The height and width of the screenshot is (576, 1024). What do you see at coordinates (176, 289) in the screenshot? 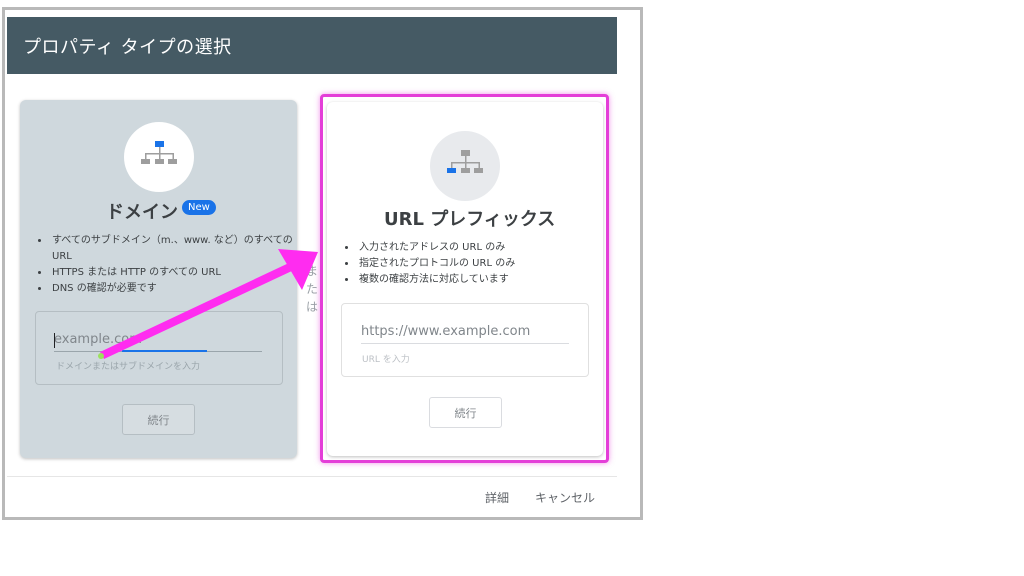
I see `list-item: DNS の確認が必要です` at bounding box center [176, 289].